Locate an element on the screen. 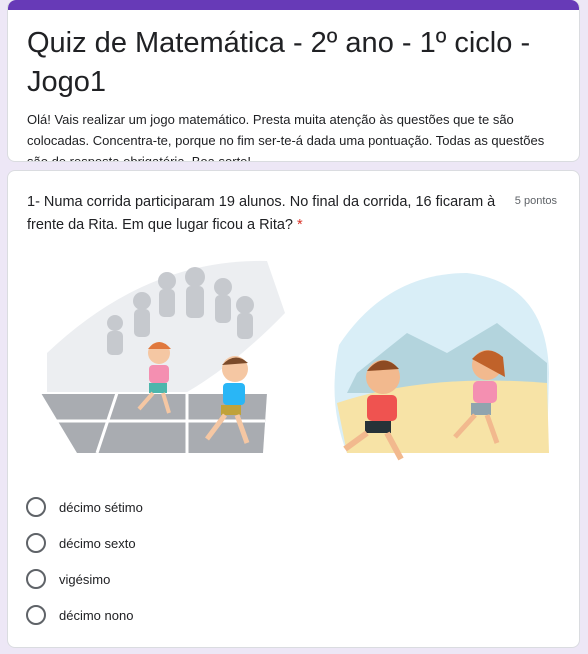  option-decimo-nono: décimo nono is located at coordinates (84, 615).